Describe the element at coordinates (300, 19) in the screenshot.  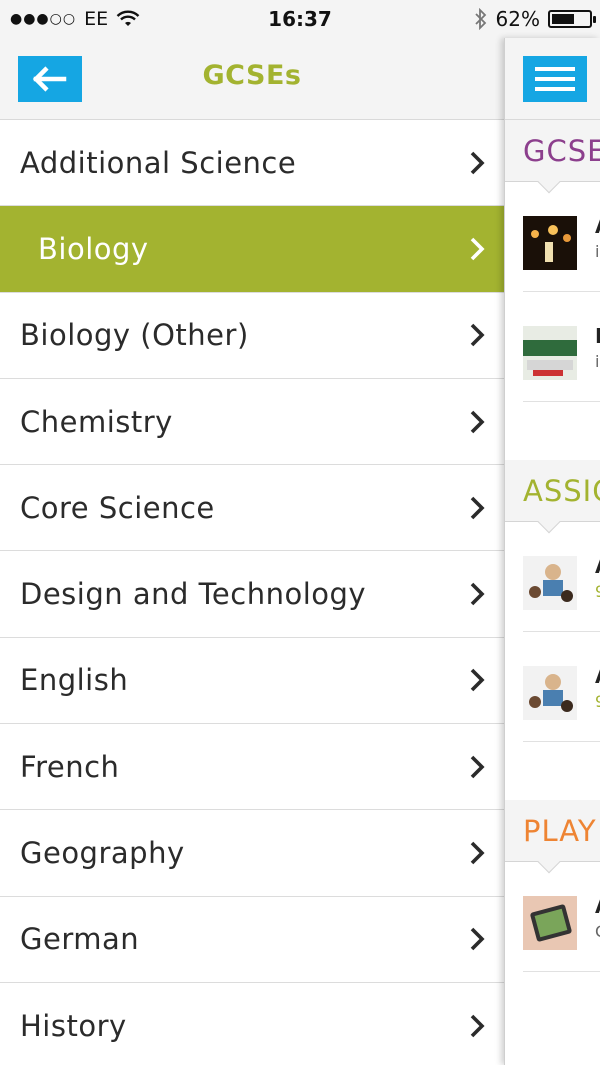
I see `status-bar: ●●●○○ EE 16:37 62%` at that location.